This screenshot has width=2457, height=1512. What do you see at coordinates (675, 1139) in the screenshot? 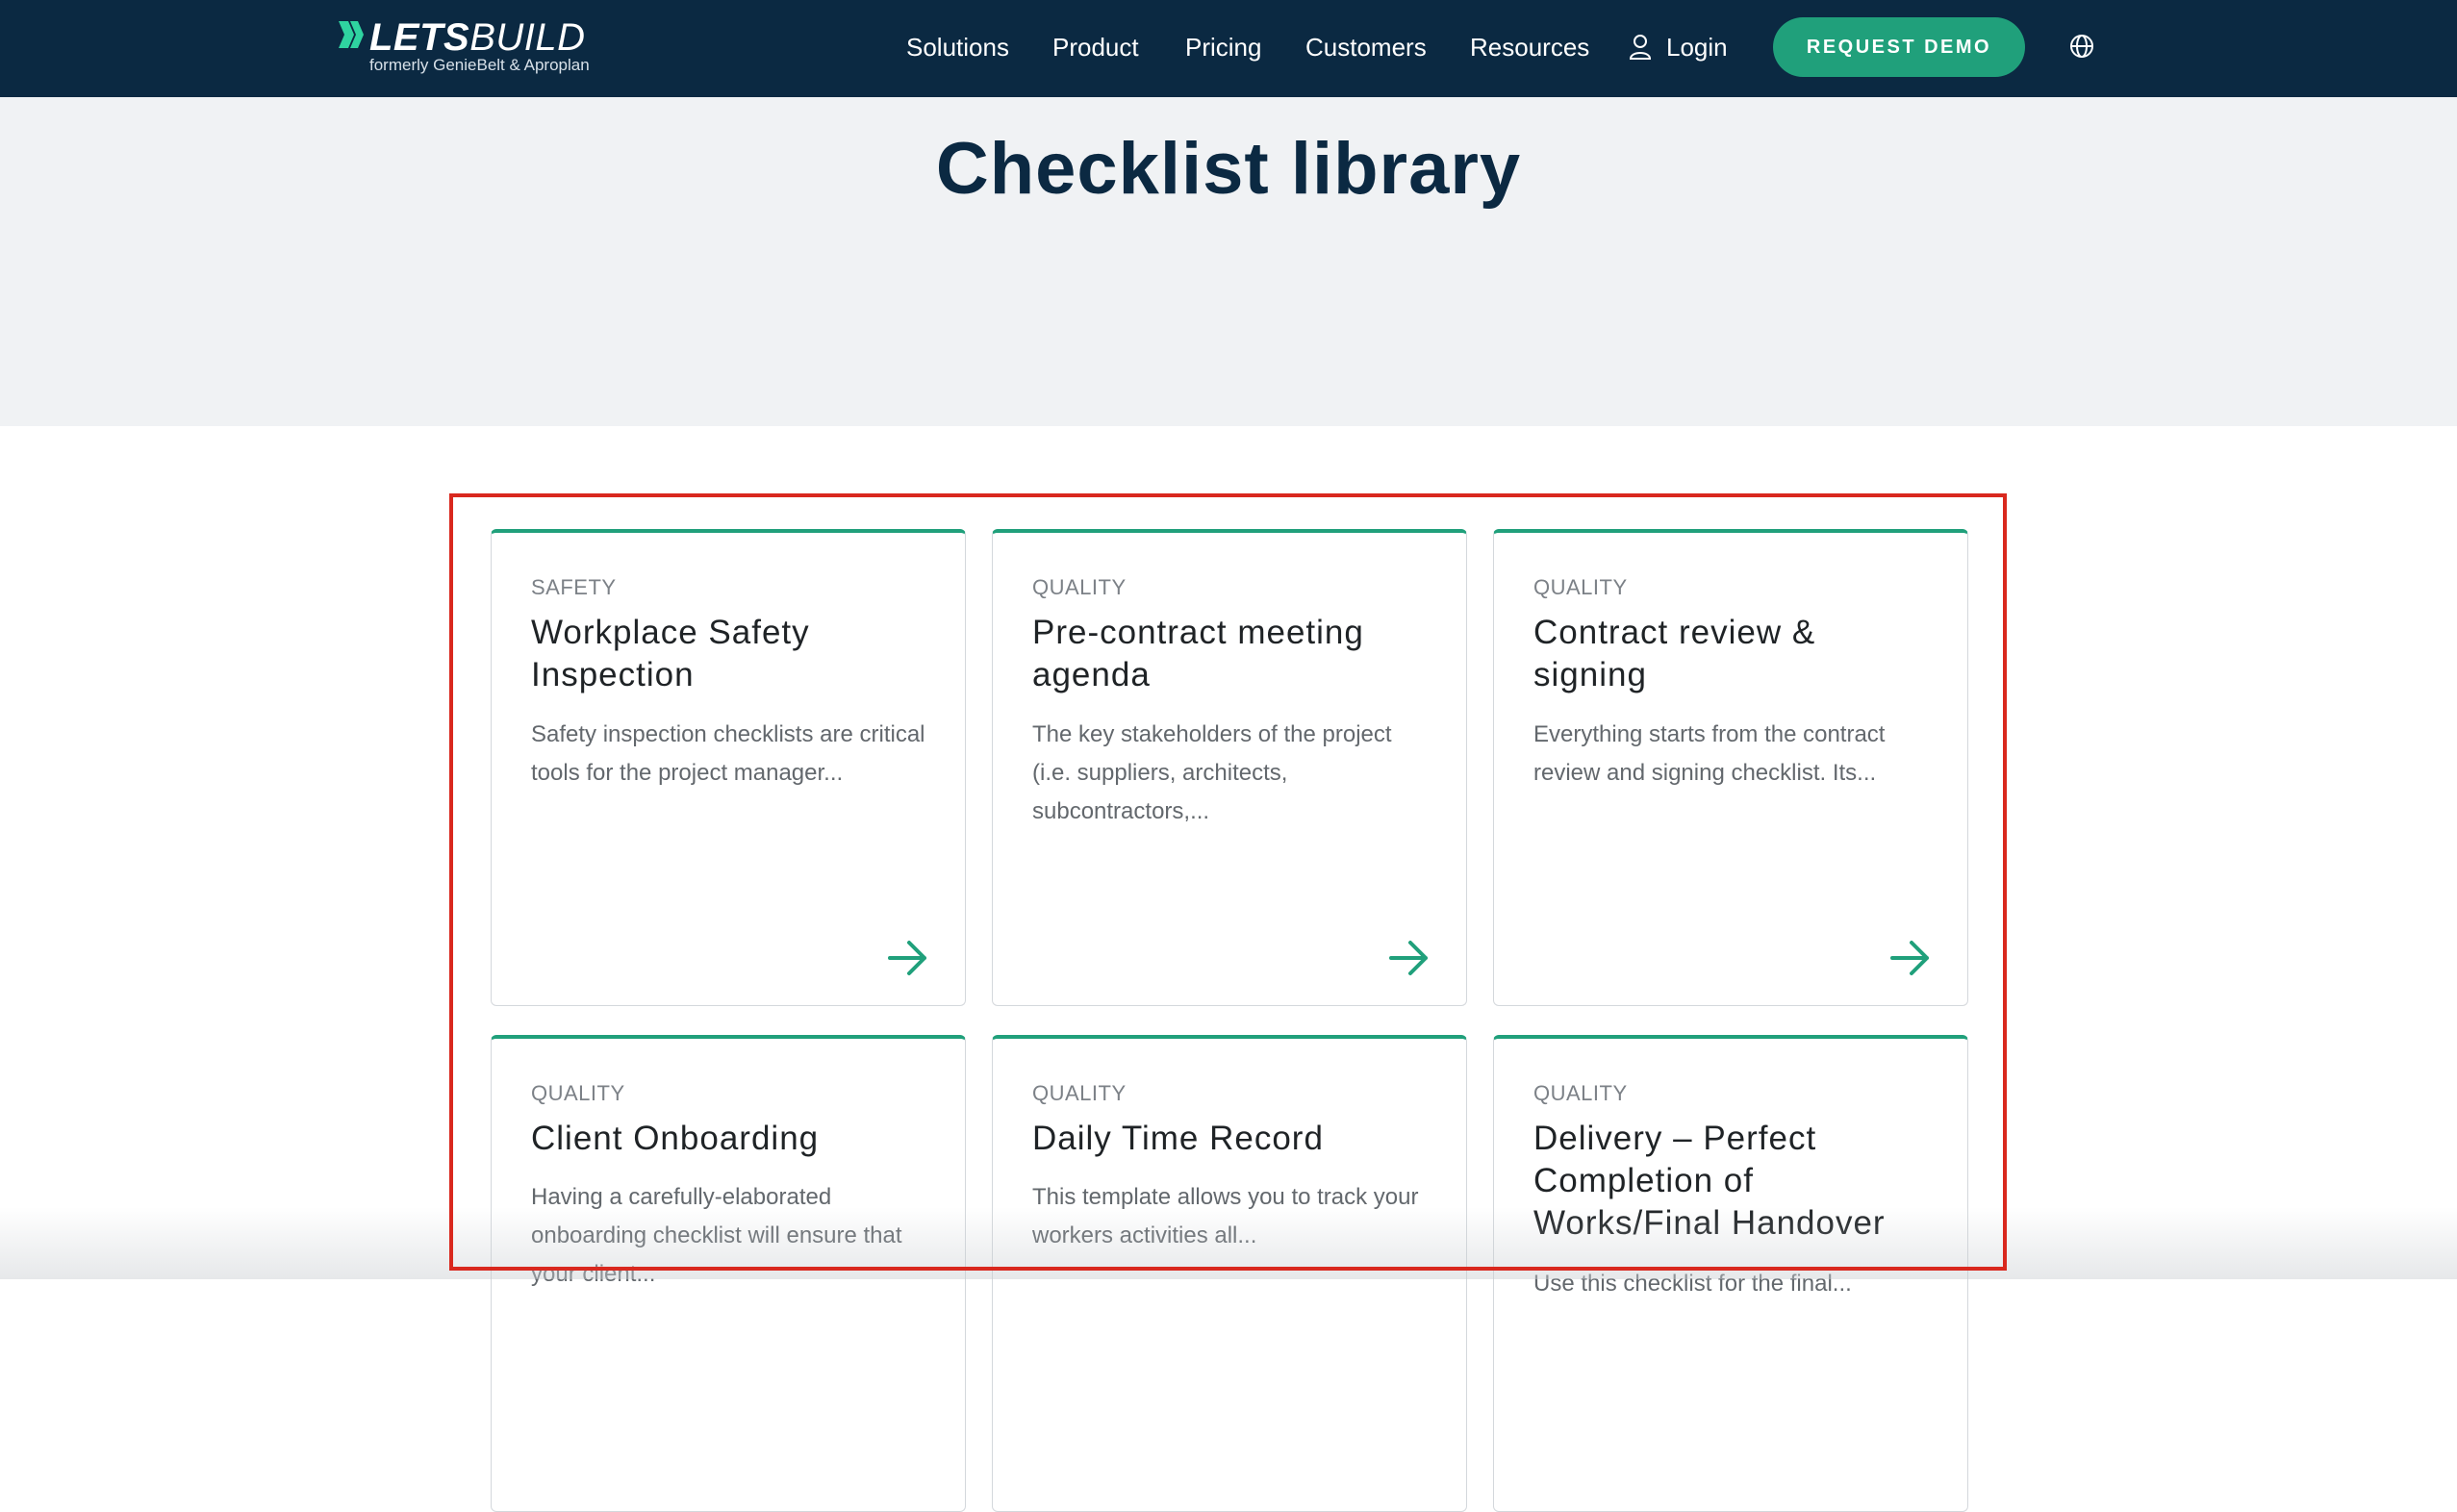
I see `card-title: Client Onboarding` at bounding box center [675, 1139].